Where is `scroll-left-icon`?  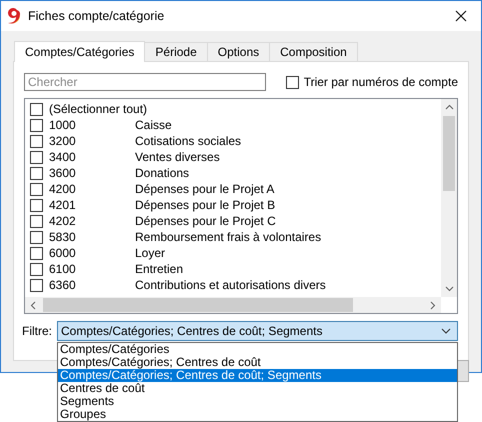
scroll-left-icon is located at coordinates (33, 305).